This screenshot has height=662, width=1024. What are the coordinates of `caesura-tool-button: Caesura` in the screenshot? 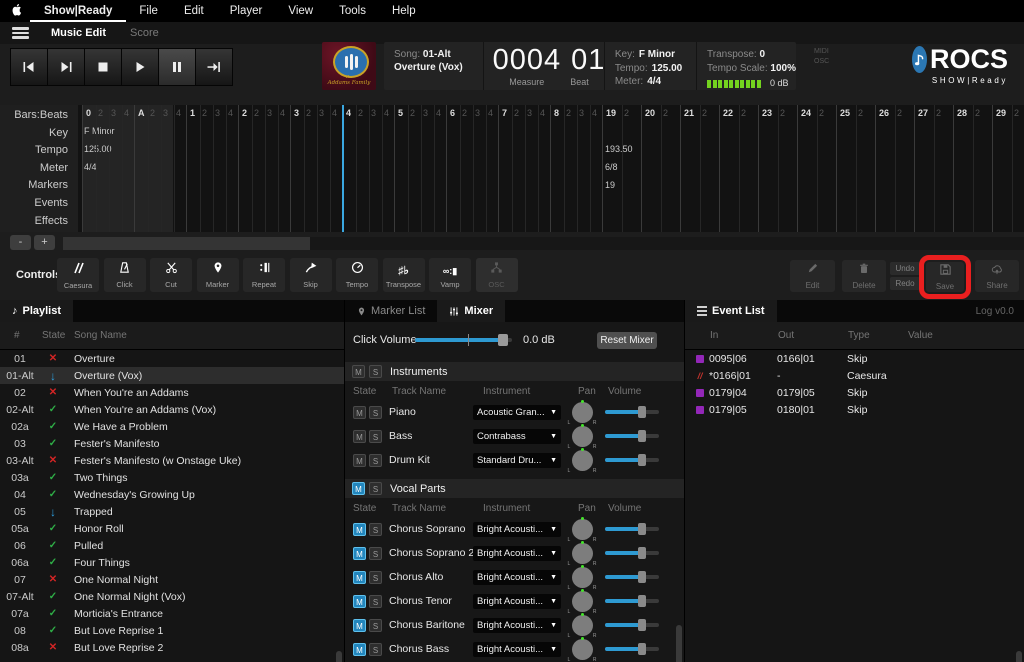 It's located at (78, 275).